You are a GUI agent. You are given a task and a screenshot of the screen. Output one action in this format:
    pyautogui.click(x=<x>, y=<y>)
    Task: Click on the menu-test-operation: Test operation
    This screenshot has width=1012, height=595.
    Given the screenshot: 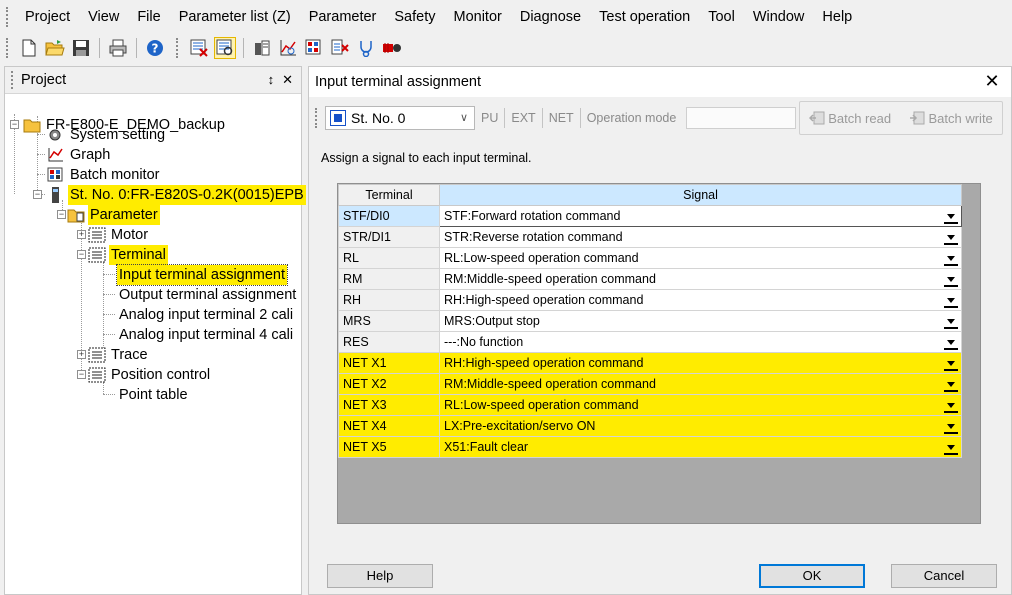 What is the action you would take?
    pyautogui.click(x=644, y=17)
    